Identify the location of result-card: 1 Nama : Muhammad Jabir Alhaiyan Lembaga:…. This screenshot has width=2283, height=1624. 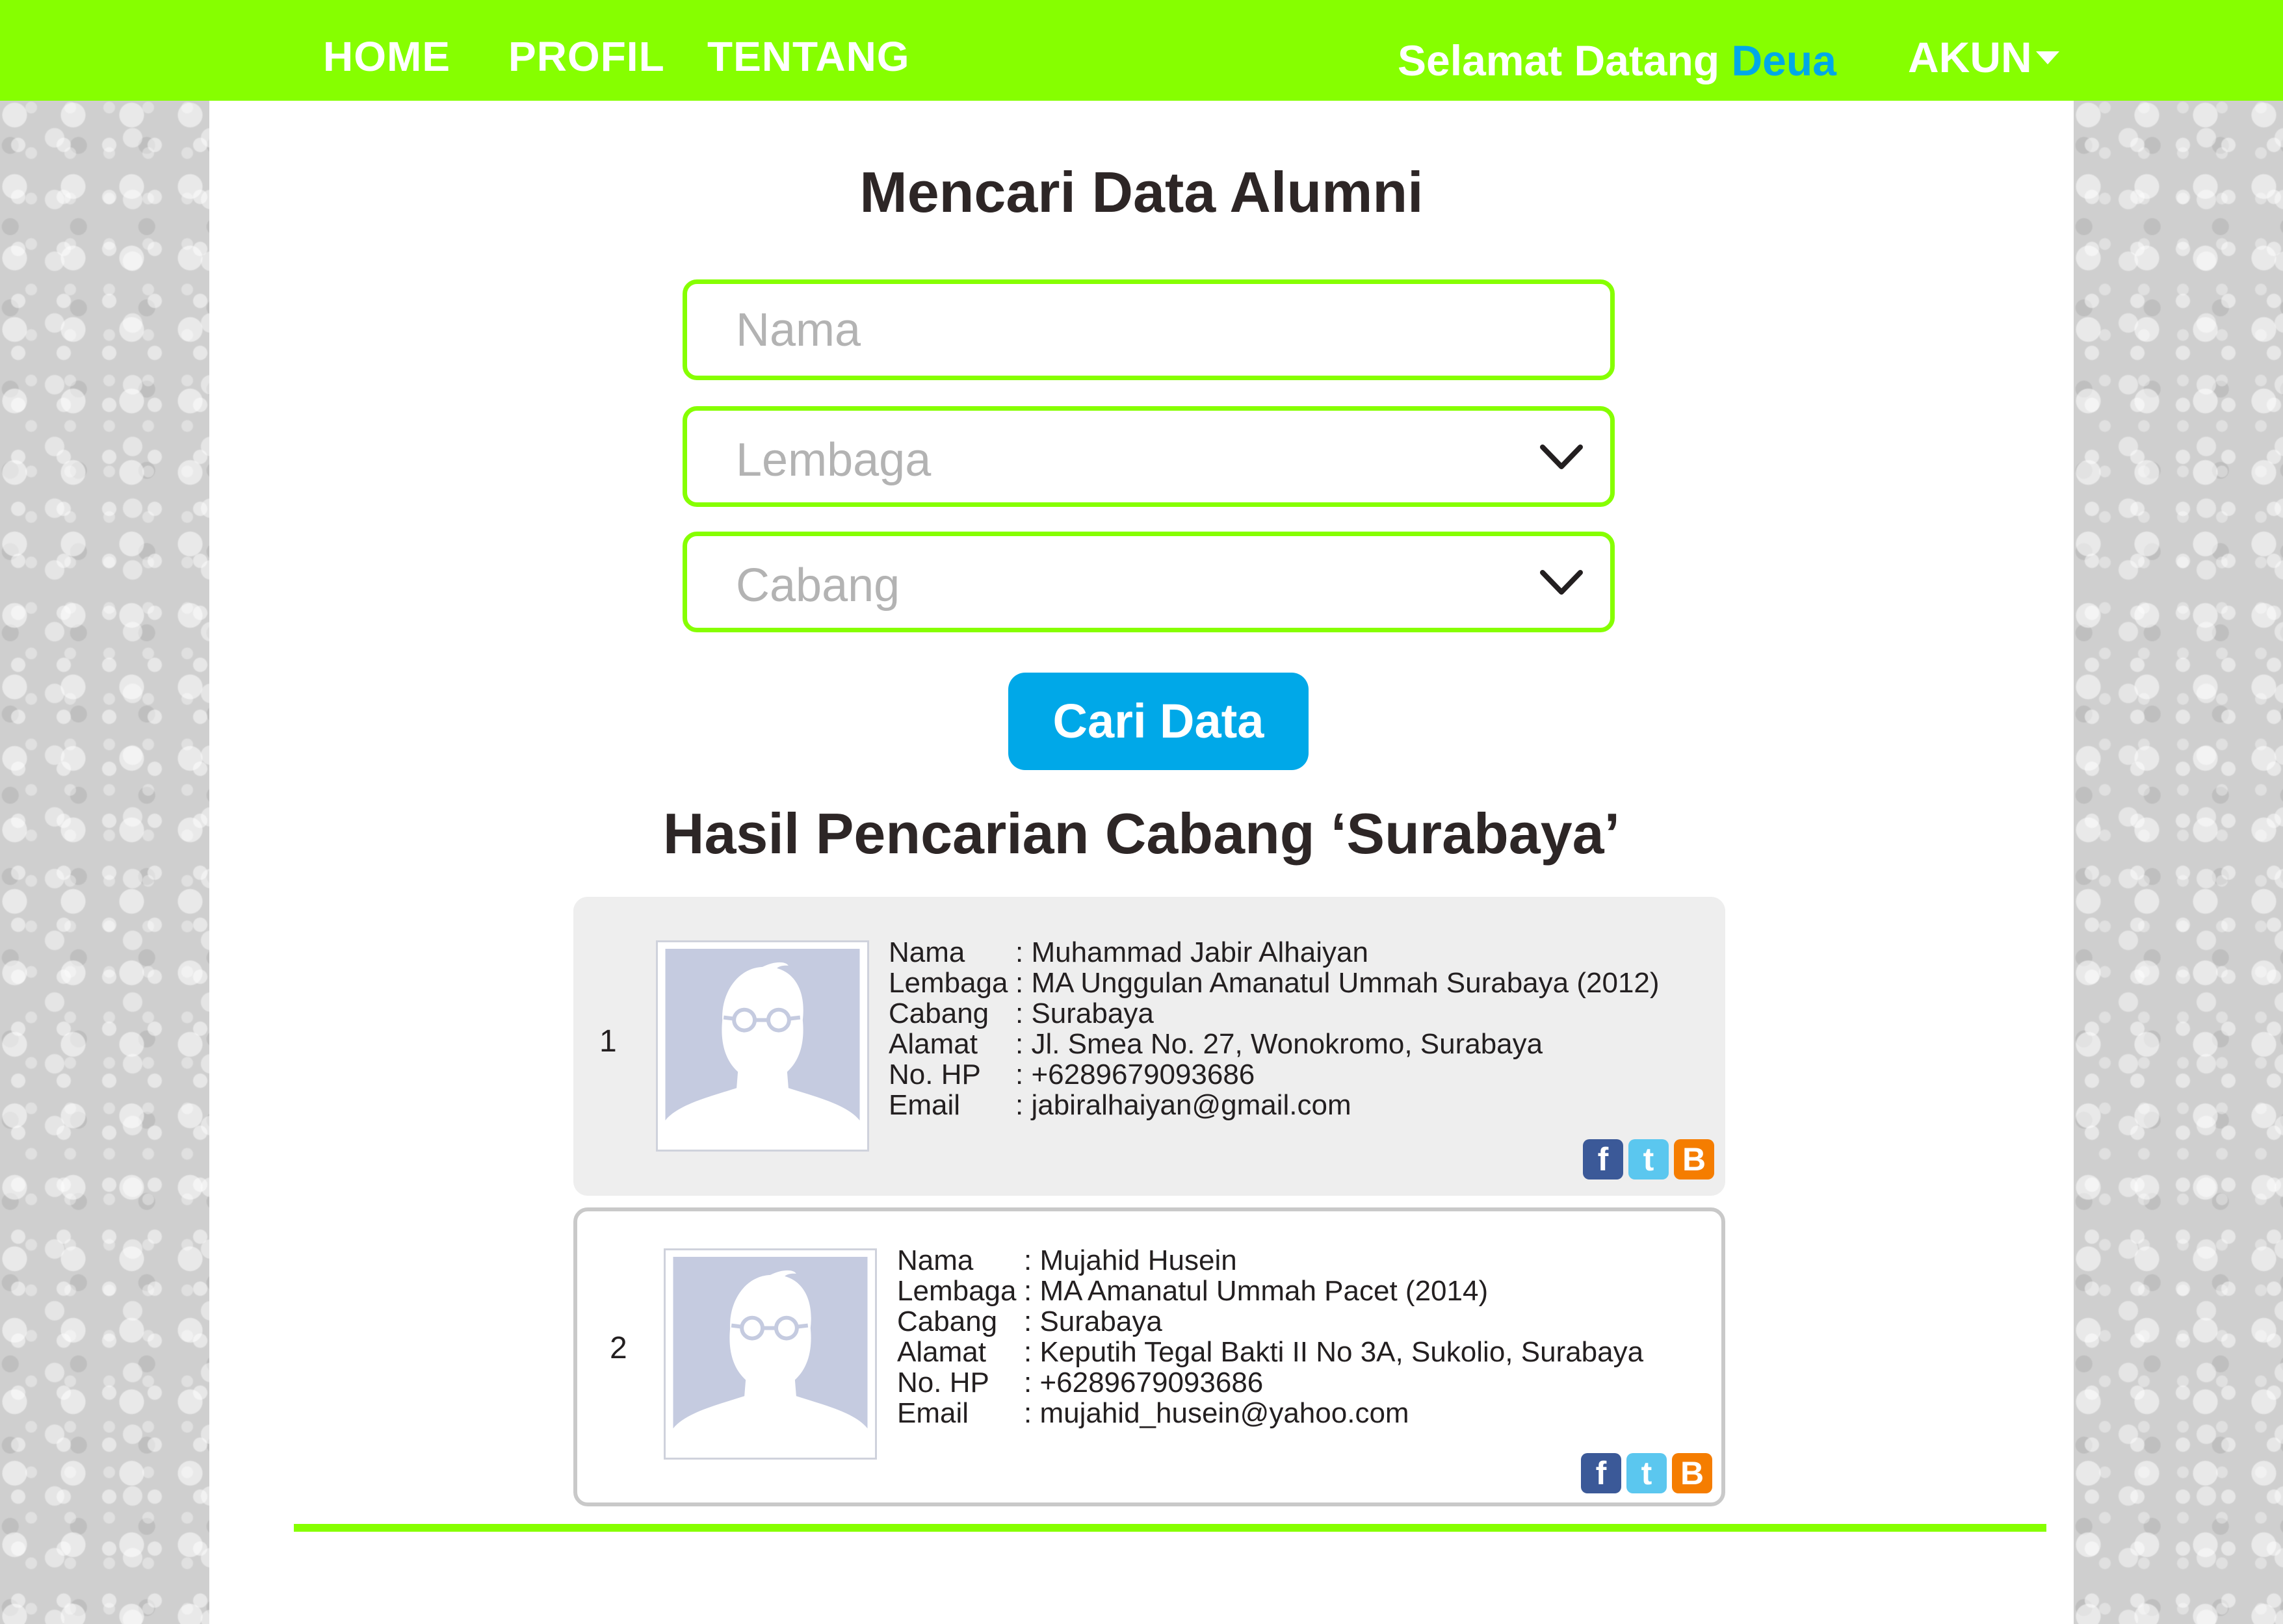
(1149, 1046).